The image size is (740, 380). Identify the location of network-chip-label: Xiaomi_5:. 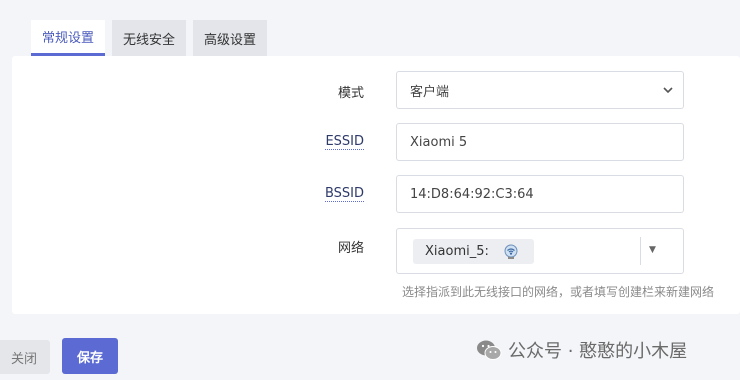
(457, 251).